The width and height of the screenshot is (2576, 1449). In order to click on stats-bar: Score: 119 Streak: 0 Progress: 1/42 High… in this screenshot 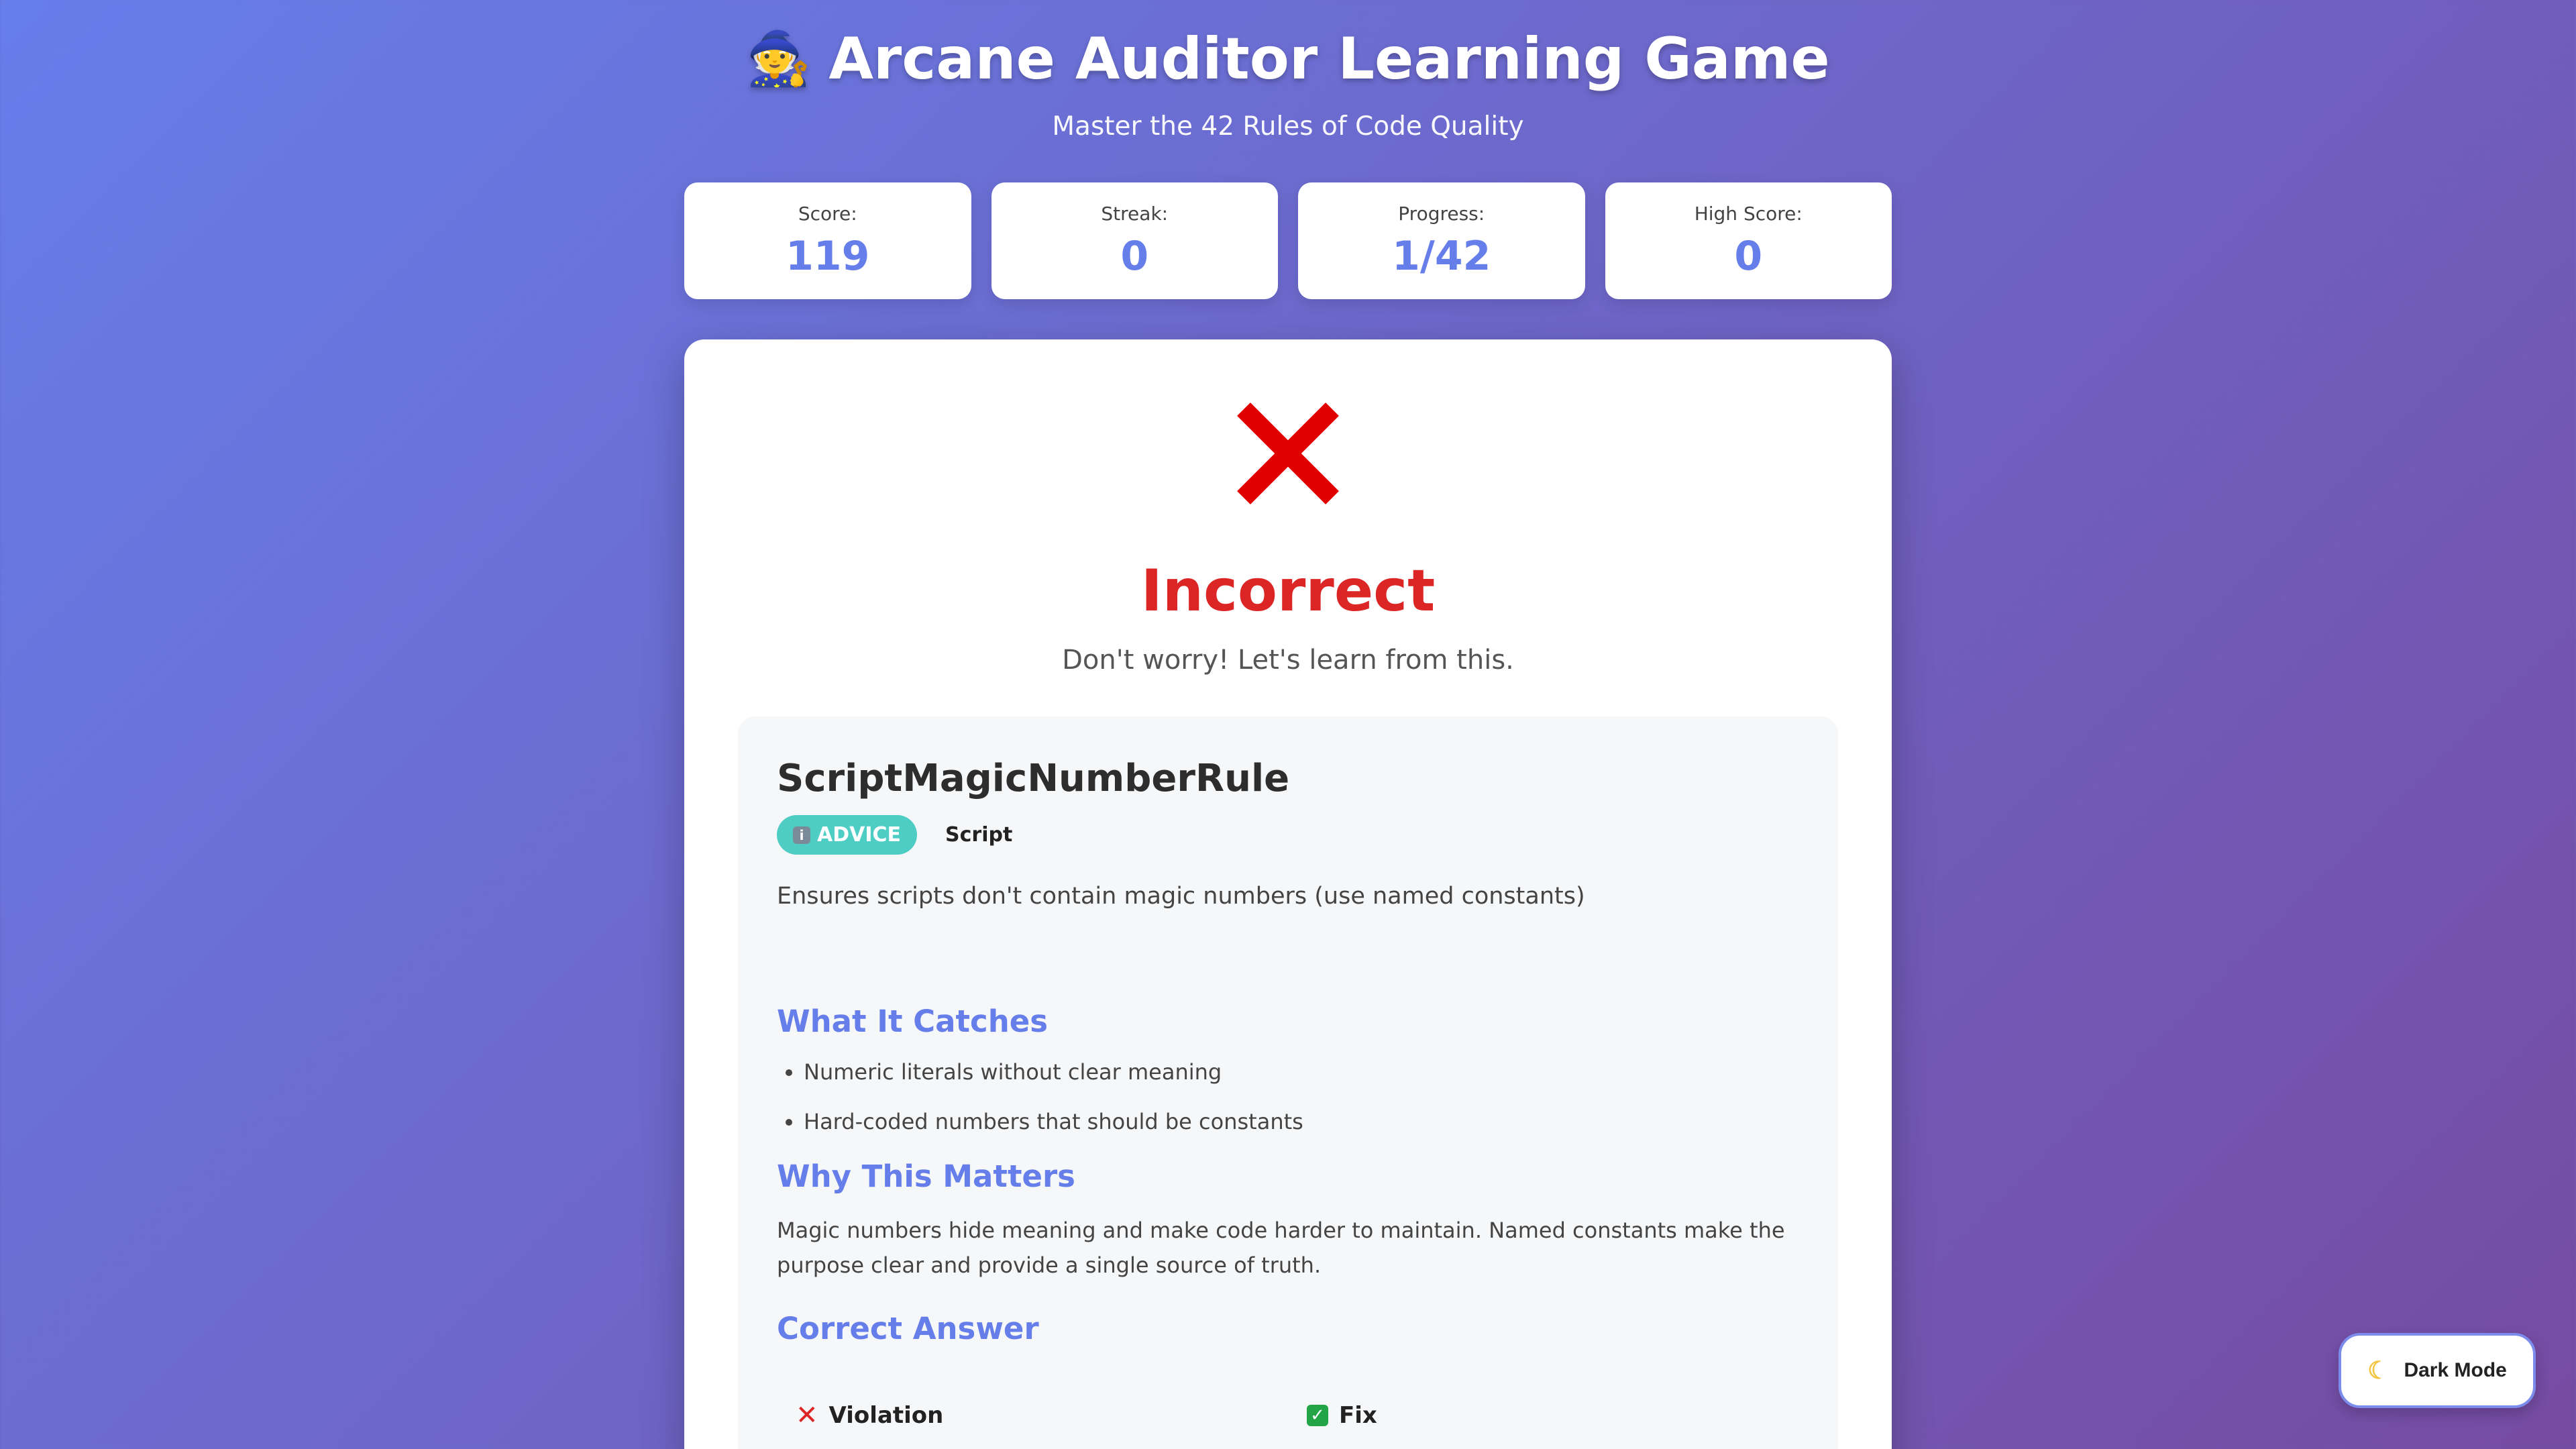, I will do `click(1288, 240)`.